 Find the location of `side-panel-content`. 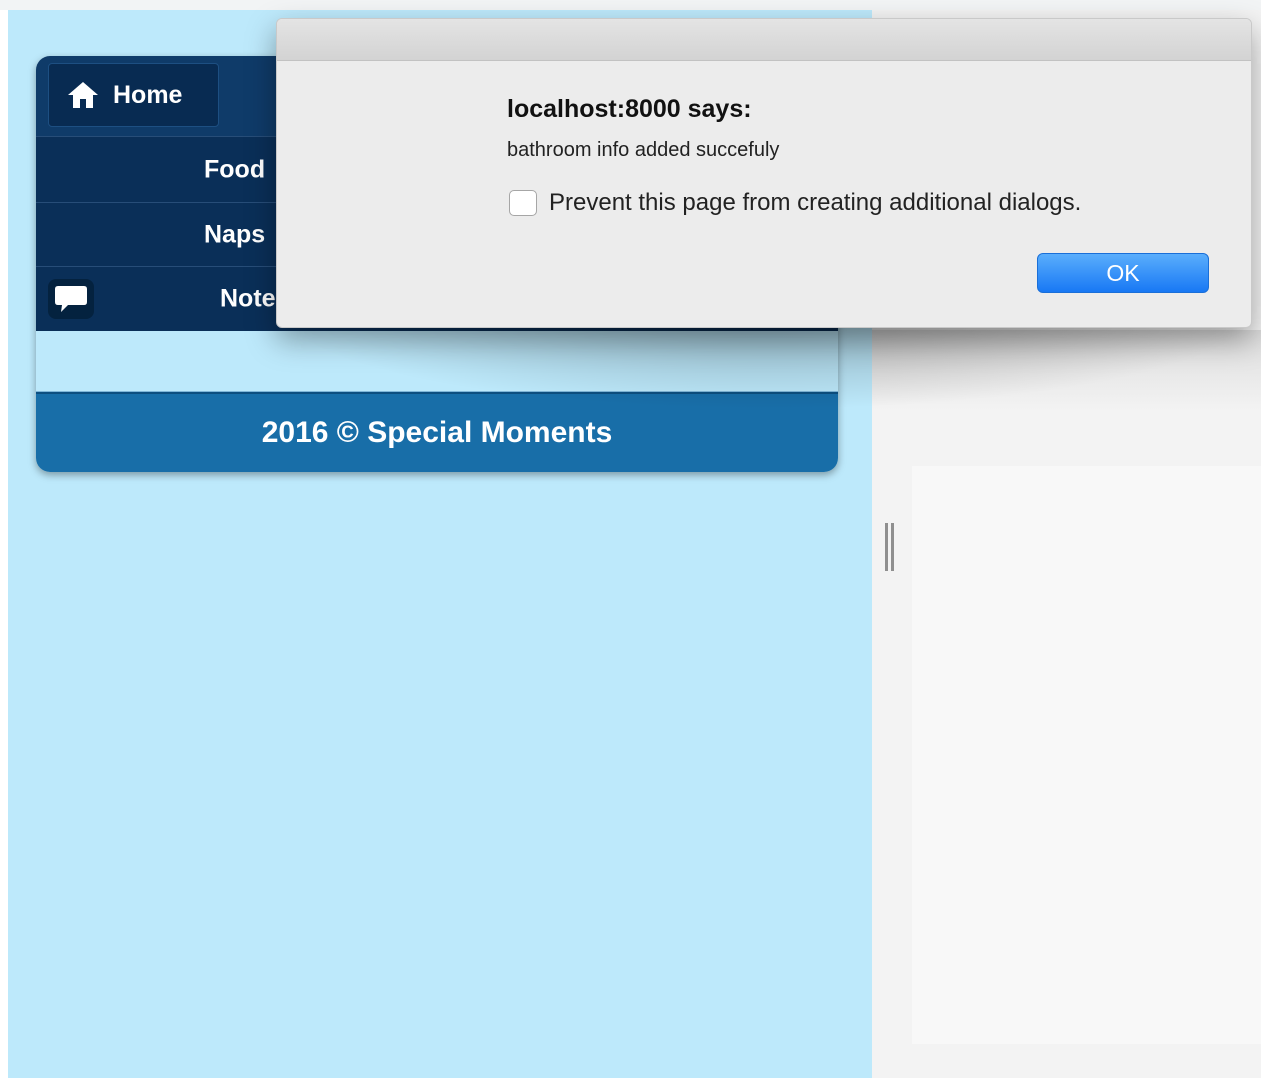

side-panel-content is located at coordinates (1086, 755).